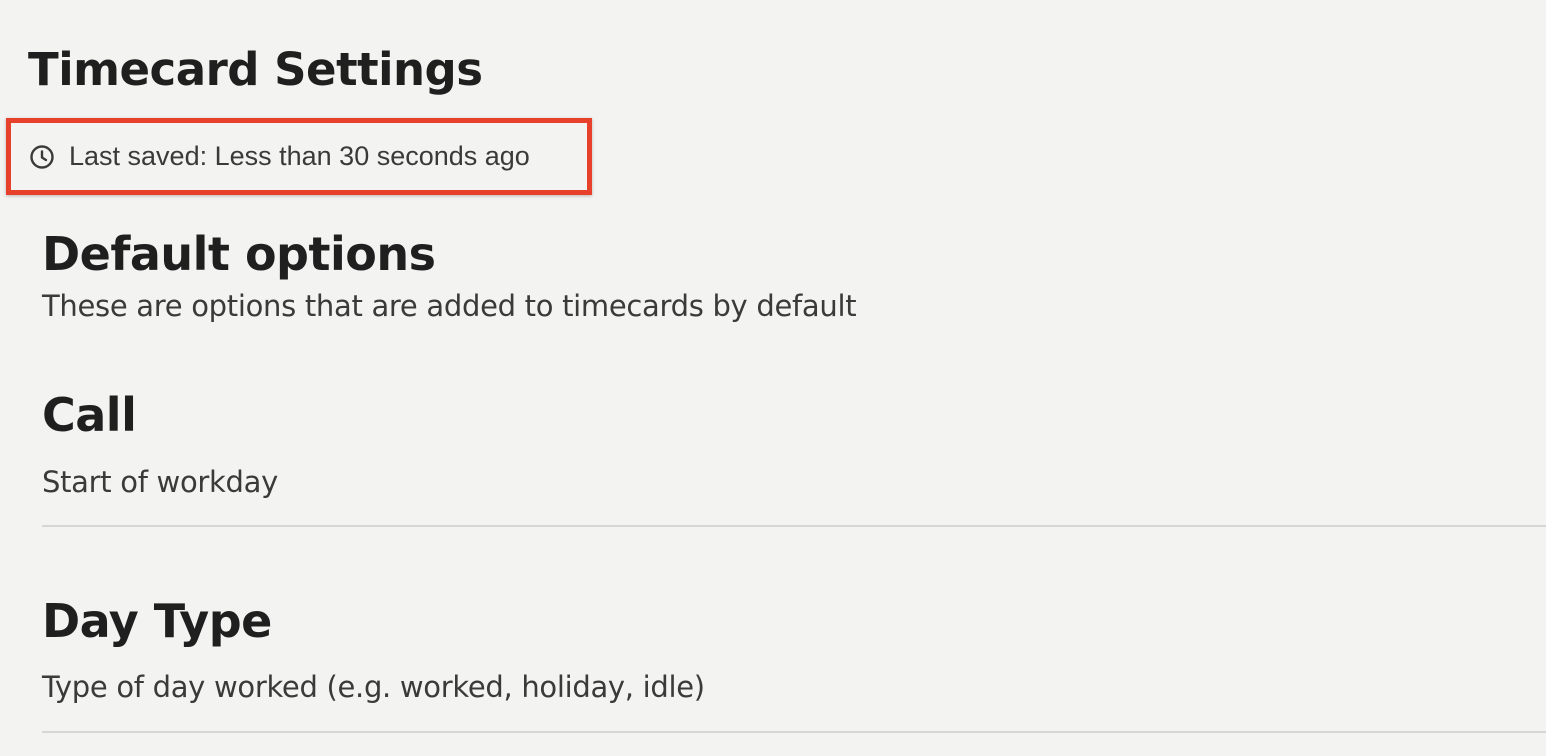 Image resolution: width=1546 pixels, height=756 pixels. I want to click on clock-icon, so click(42, 157).